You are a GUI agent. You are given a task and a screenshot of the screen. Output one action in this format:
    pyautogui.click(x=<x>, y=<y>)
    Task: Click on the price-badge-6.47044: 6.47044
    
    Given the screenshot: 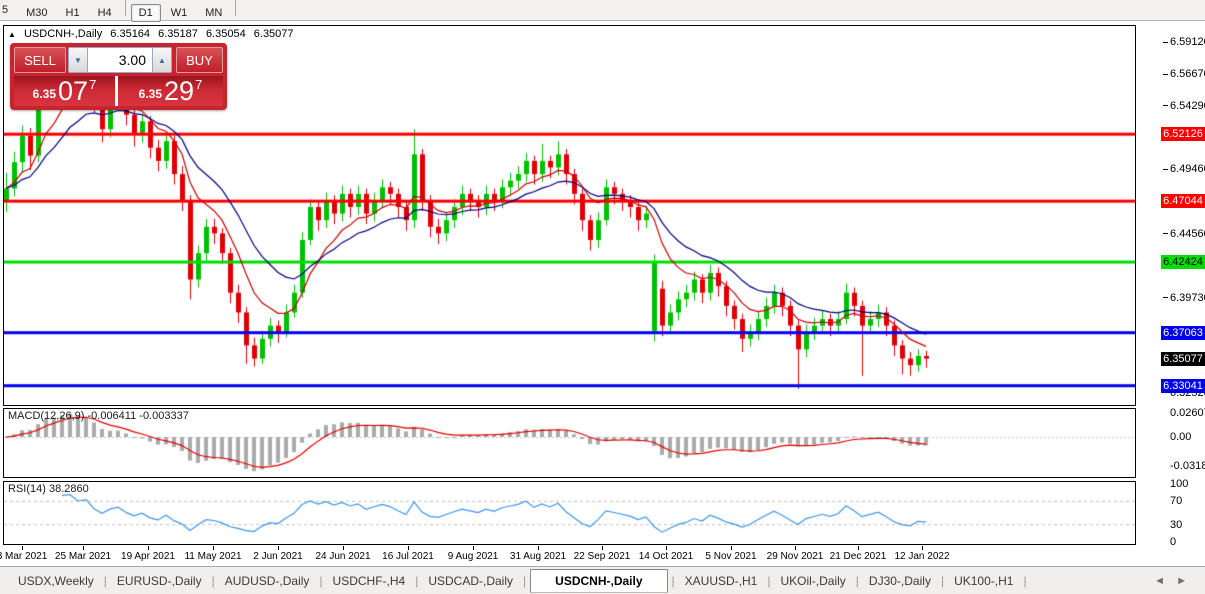 What is the action you would take?
    pyautogui.click(x=1183, y=201)
    